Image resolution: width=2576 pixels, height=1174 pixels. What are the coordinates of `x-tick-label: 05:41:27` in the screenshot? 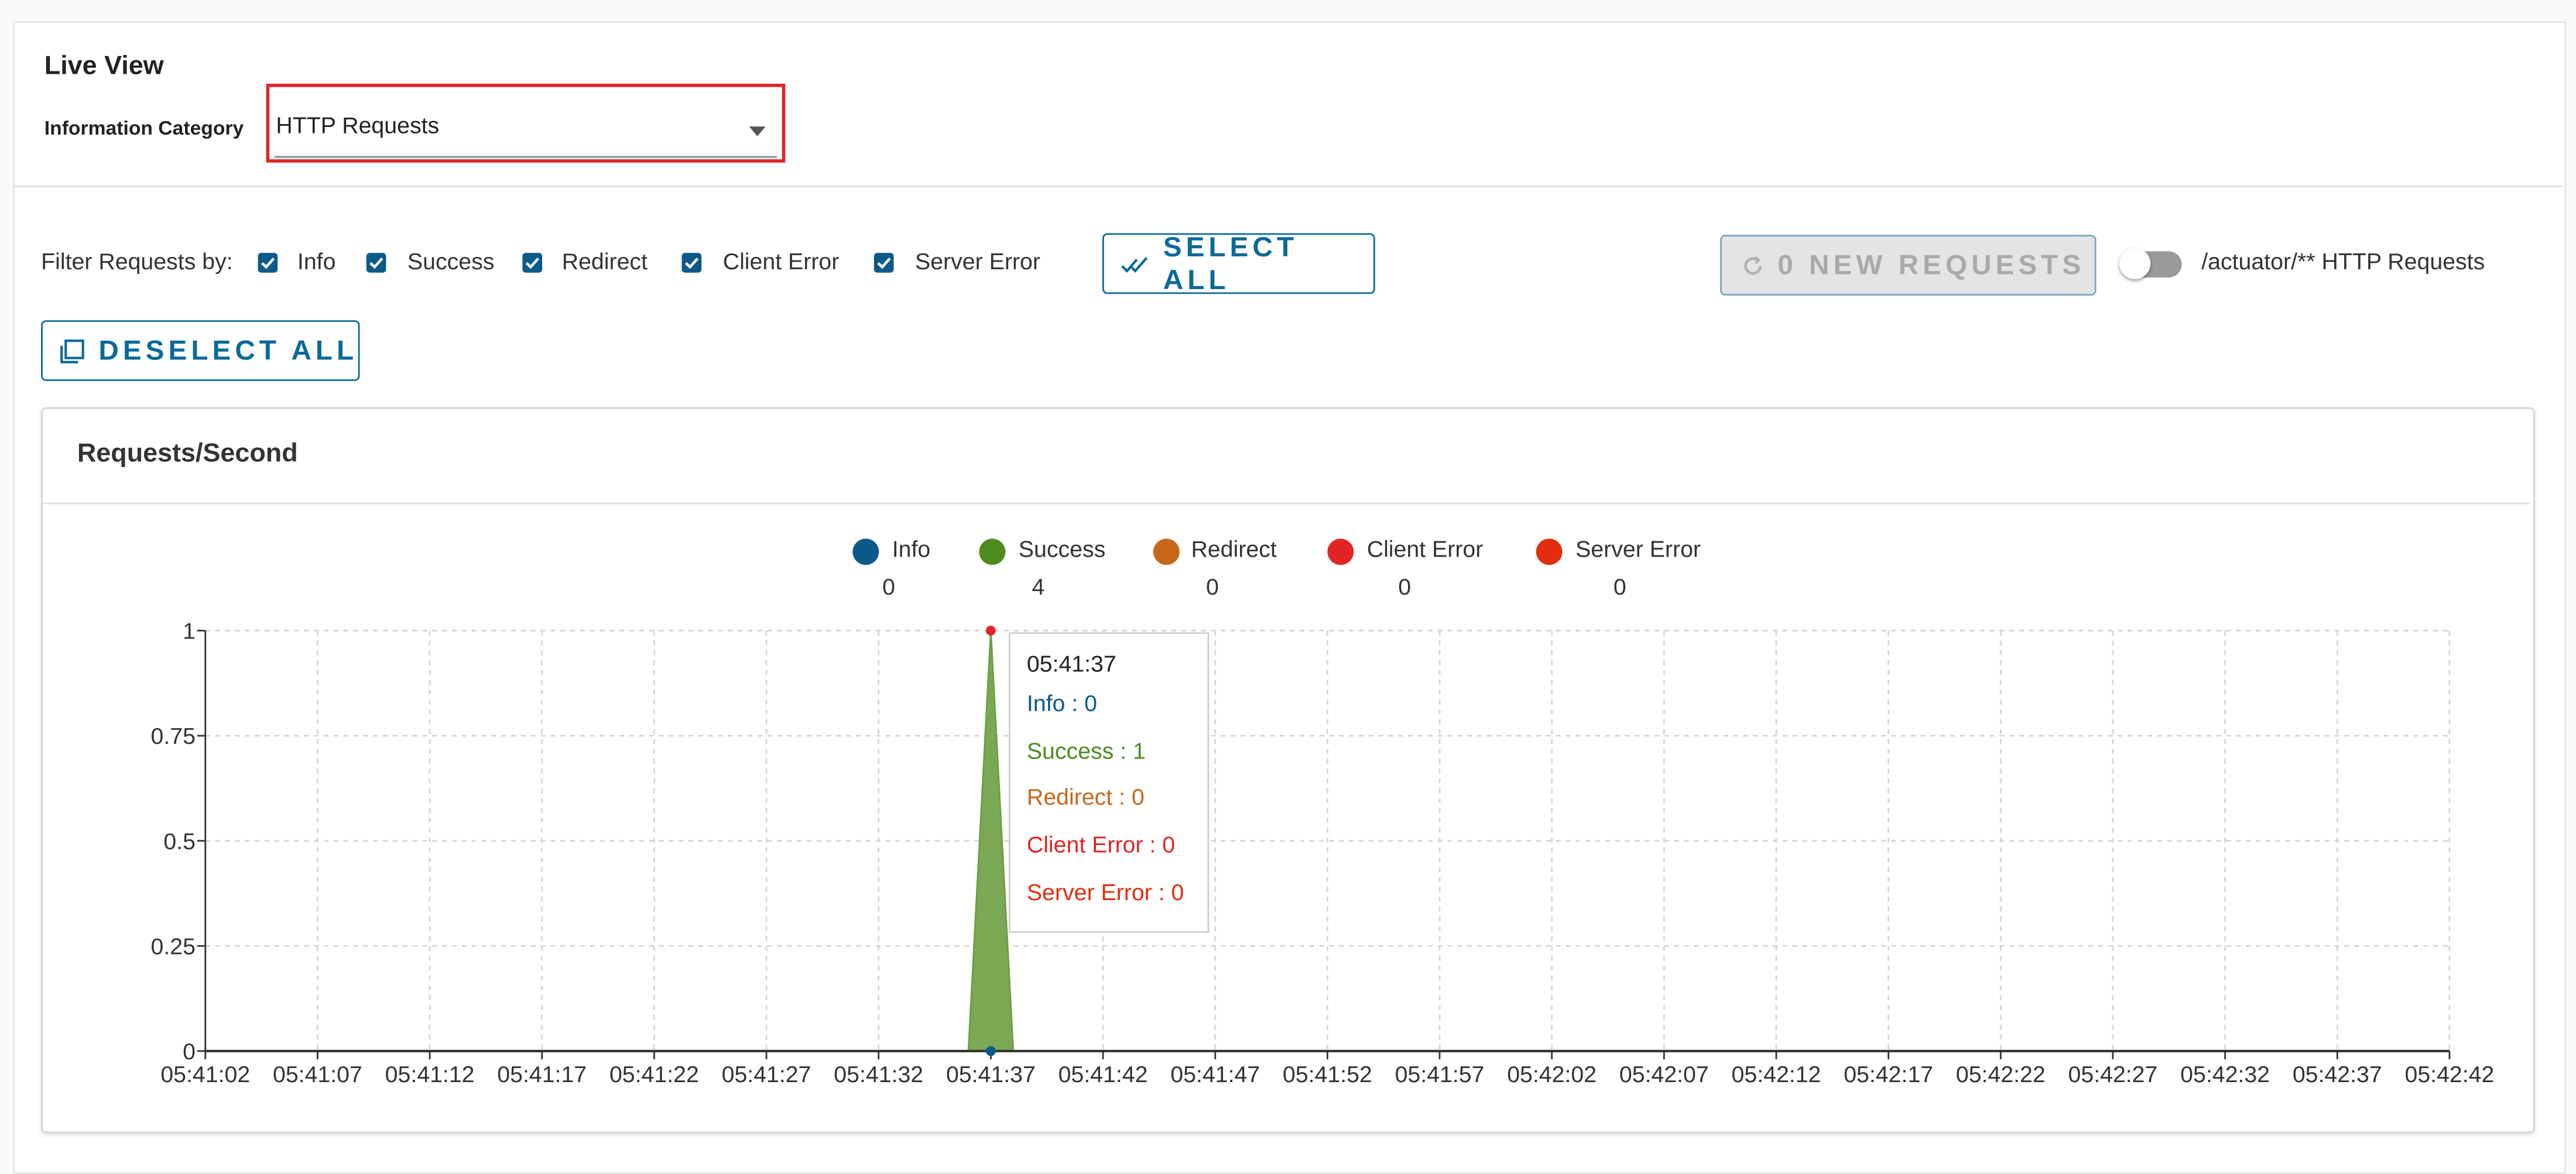 It's located at (766, 1075).